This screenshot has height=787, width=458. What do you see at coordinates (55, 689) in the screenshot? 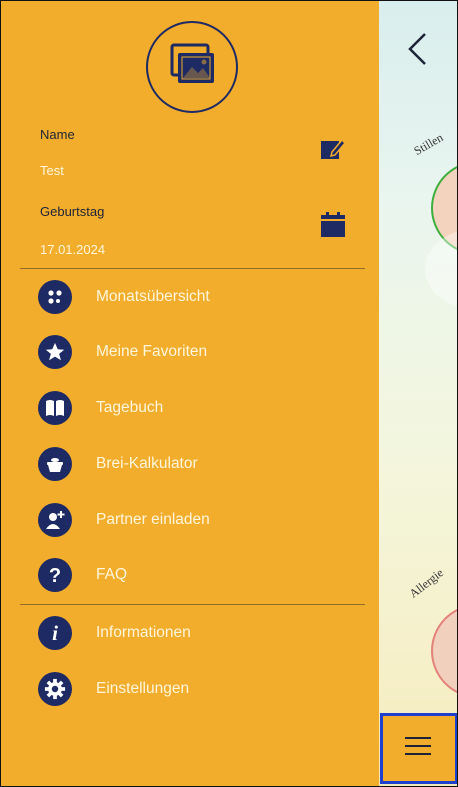
I see `gear-icon` at bounding box center [55, 689].